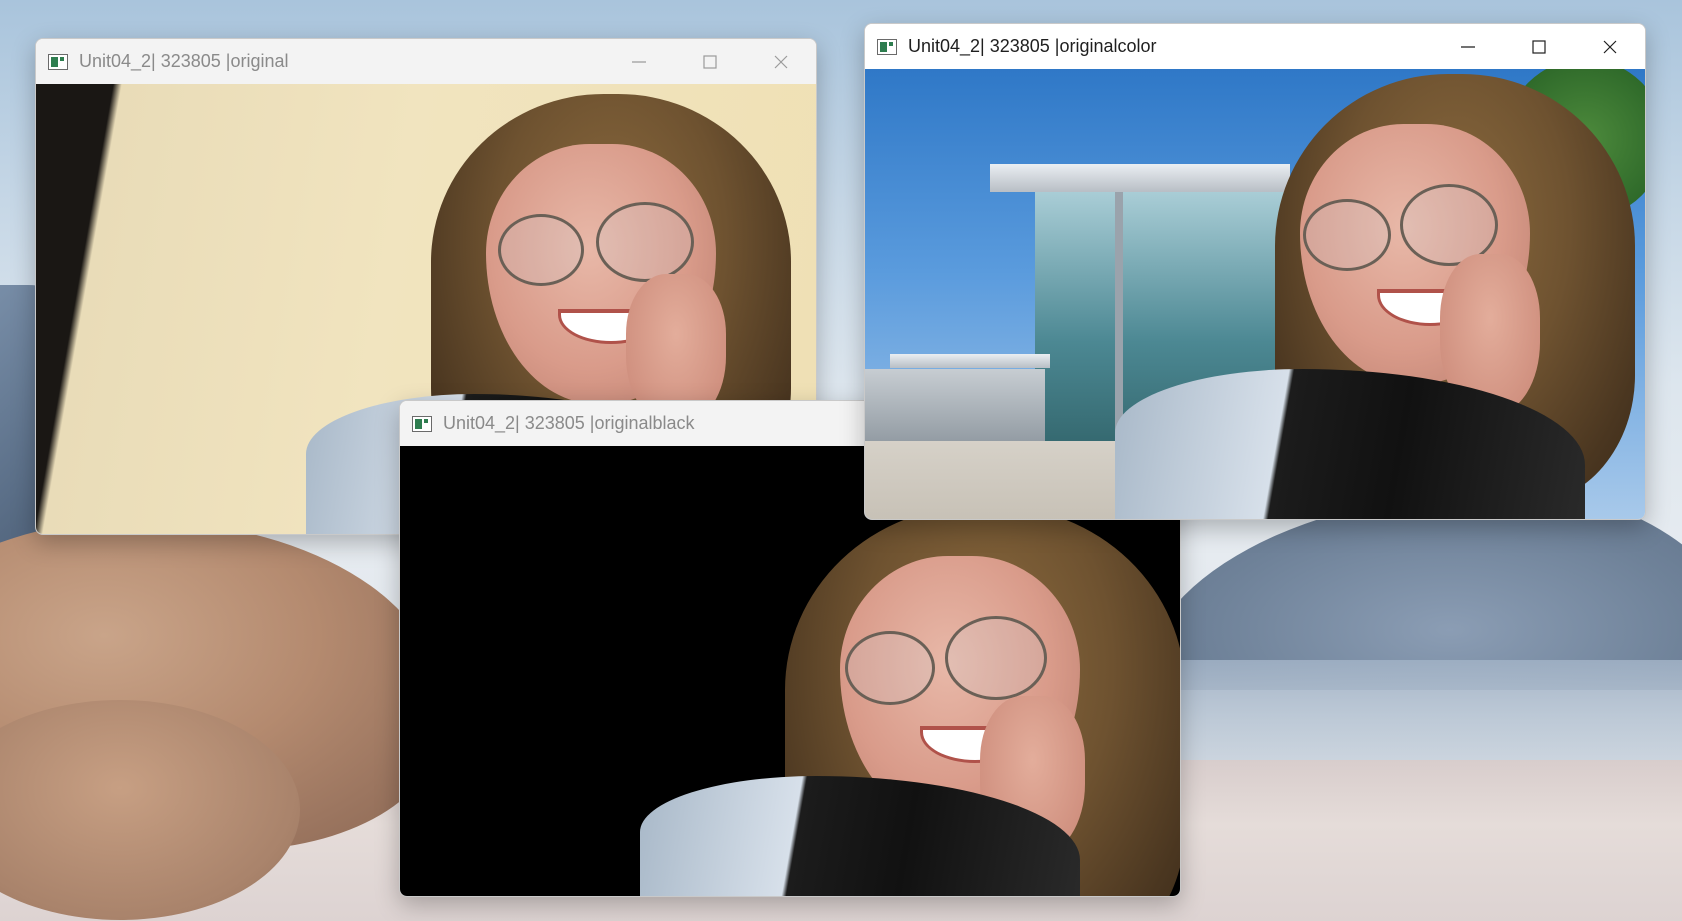 The width and height of the screenshot is (1682, 921). What do you see at coordinates (569, 423) in the screenshot?
I see `window-title: Unit04_2| 323805 |originalblack` at bounding box center [569, 423].